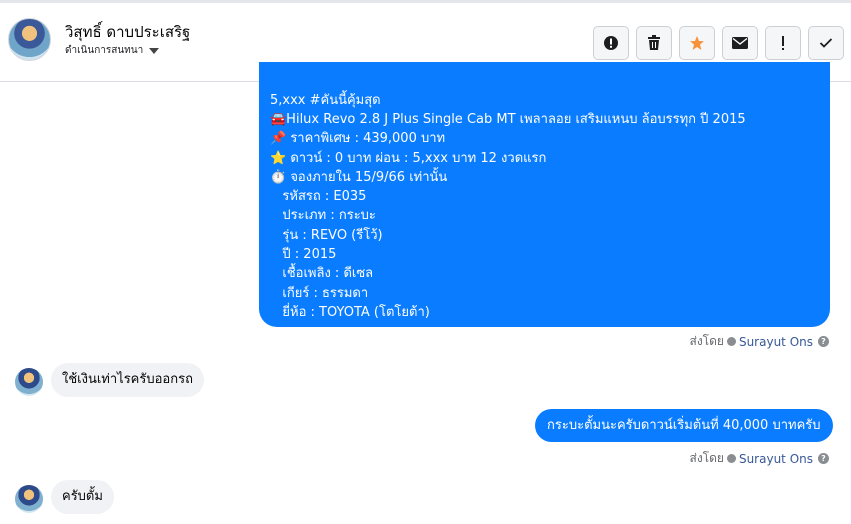 The image size is (851, 524). I want to click on envelope-icon, so click(740, 43).